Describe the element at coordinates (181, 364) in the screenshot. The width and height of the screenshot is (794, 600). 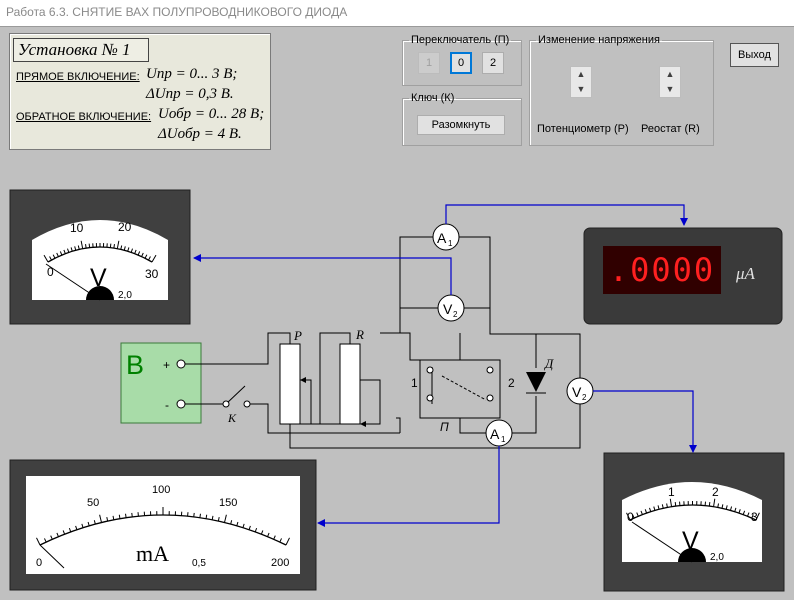
I see `plus-terminal` at that location.